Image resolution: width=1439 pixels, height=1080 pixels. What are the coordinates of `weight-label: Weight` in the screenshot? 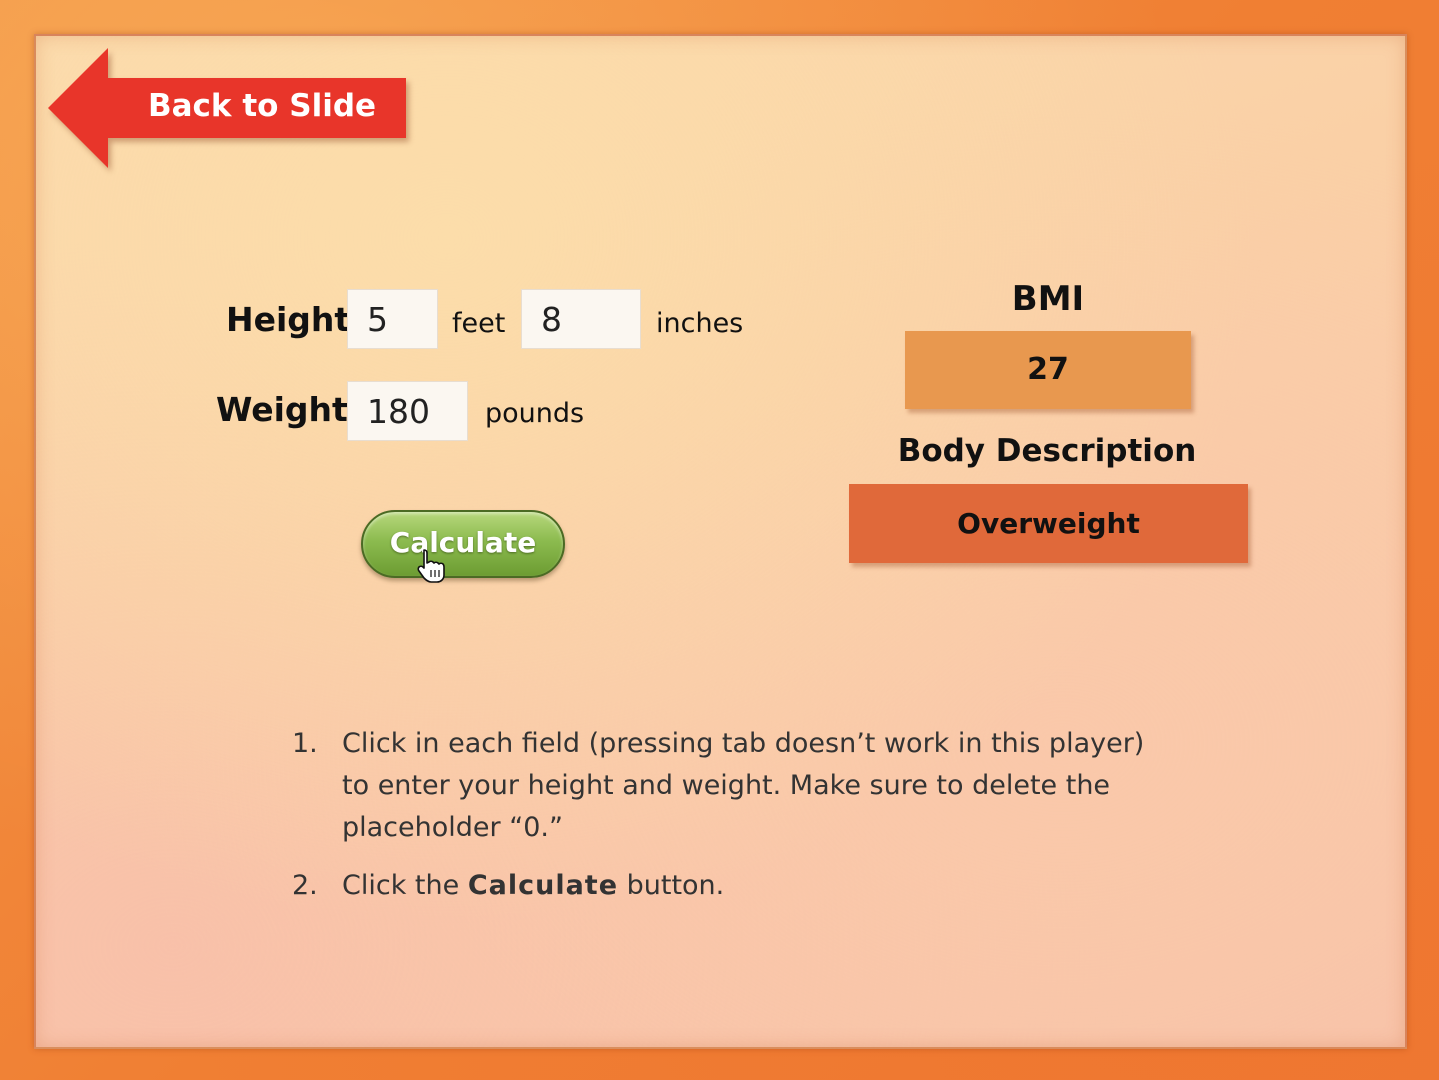 It's located at (282, 409).